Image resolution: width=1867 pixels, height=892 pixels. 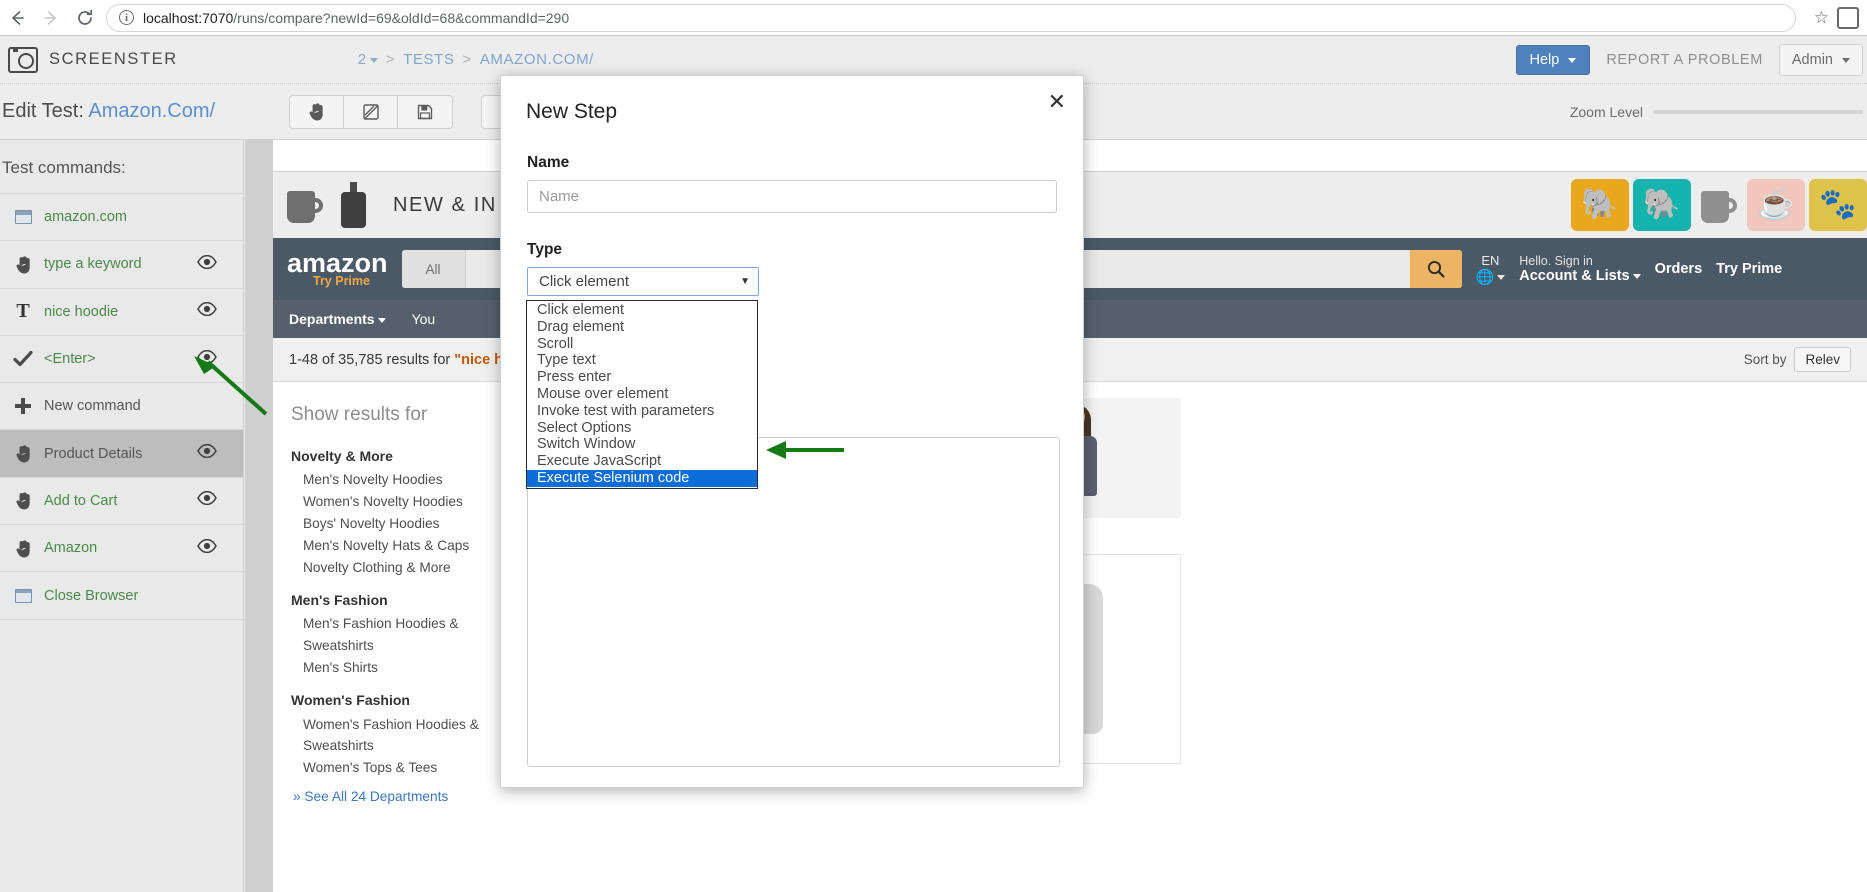 What do you see at coordinates (398, 624) in the screenshot?
I see `facet-link: Men's Fashion Hoodies &` at bounding box center [398, 624].